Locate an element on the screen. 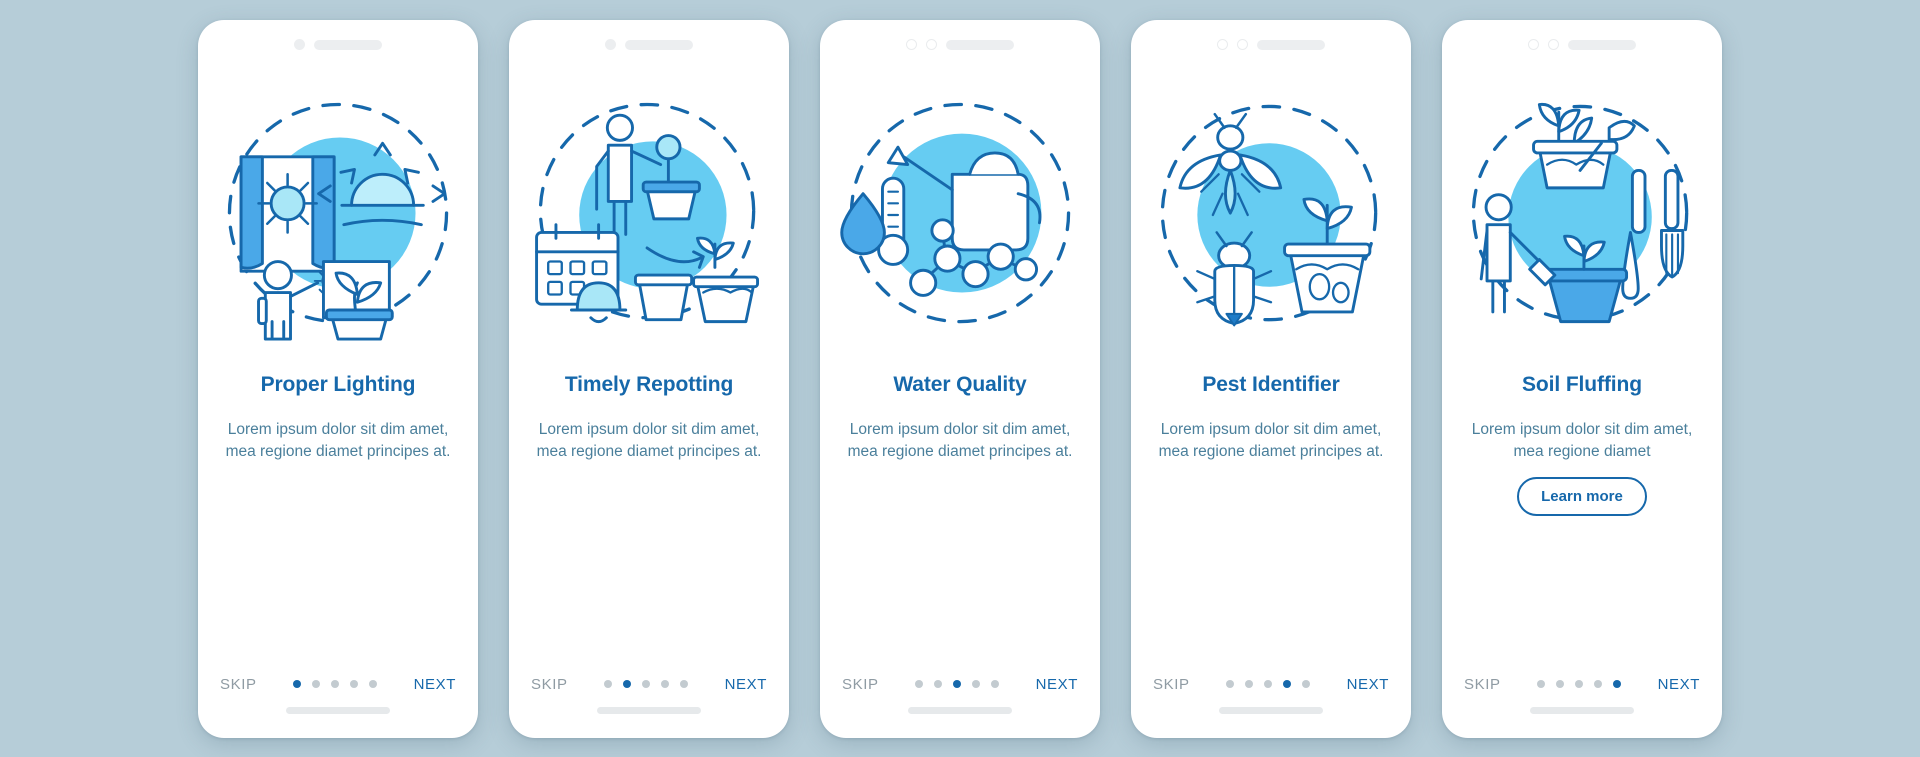 The height and width of the screenshot is (757, 1920). watering-can-thermometer-molecule-icon is located at coordinates (955, 212).